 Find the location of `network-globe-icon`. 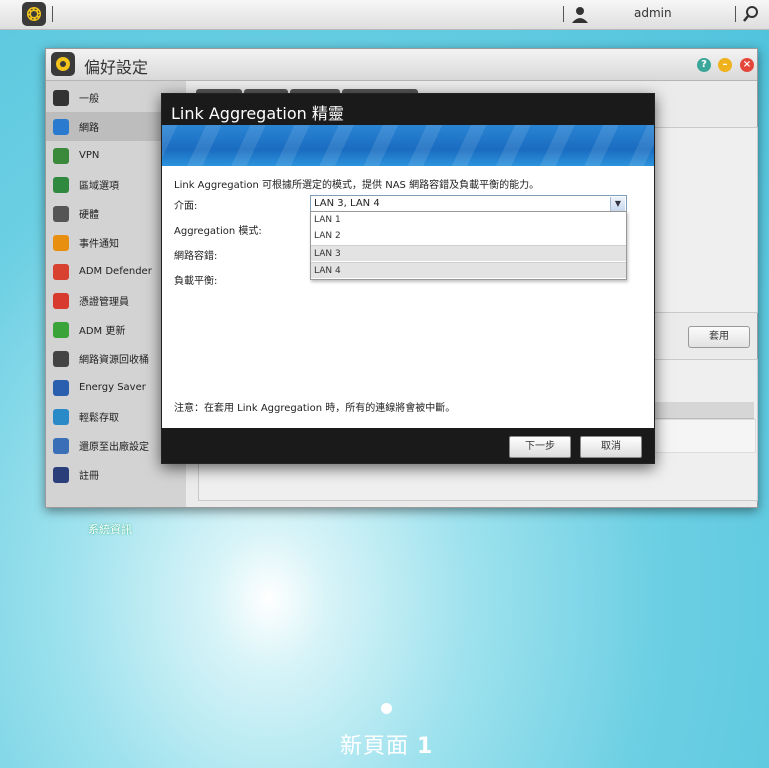

network-globe-icon is located at coordinates (61, 126).